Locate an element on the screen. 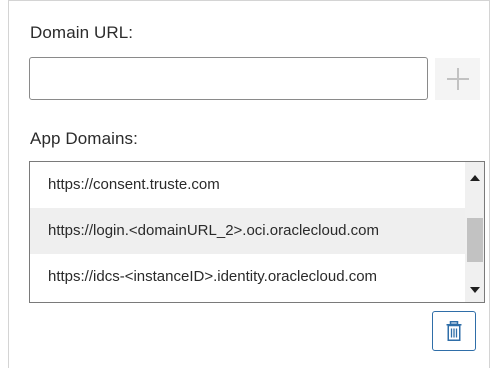  scroll-thumb is located at coordinates (475, 240).